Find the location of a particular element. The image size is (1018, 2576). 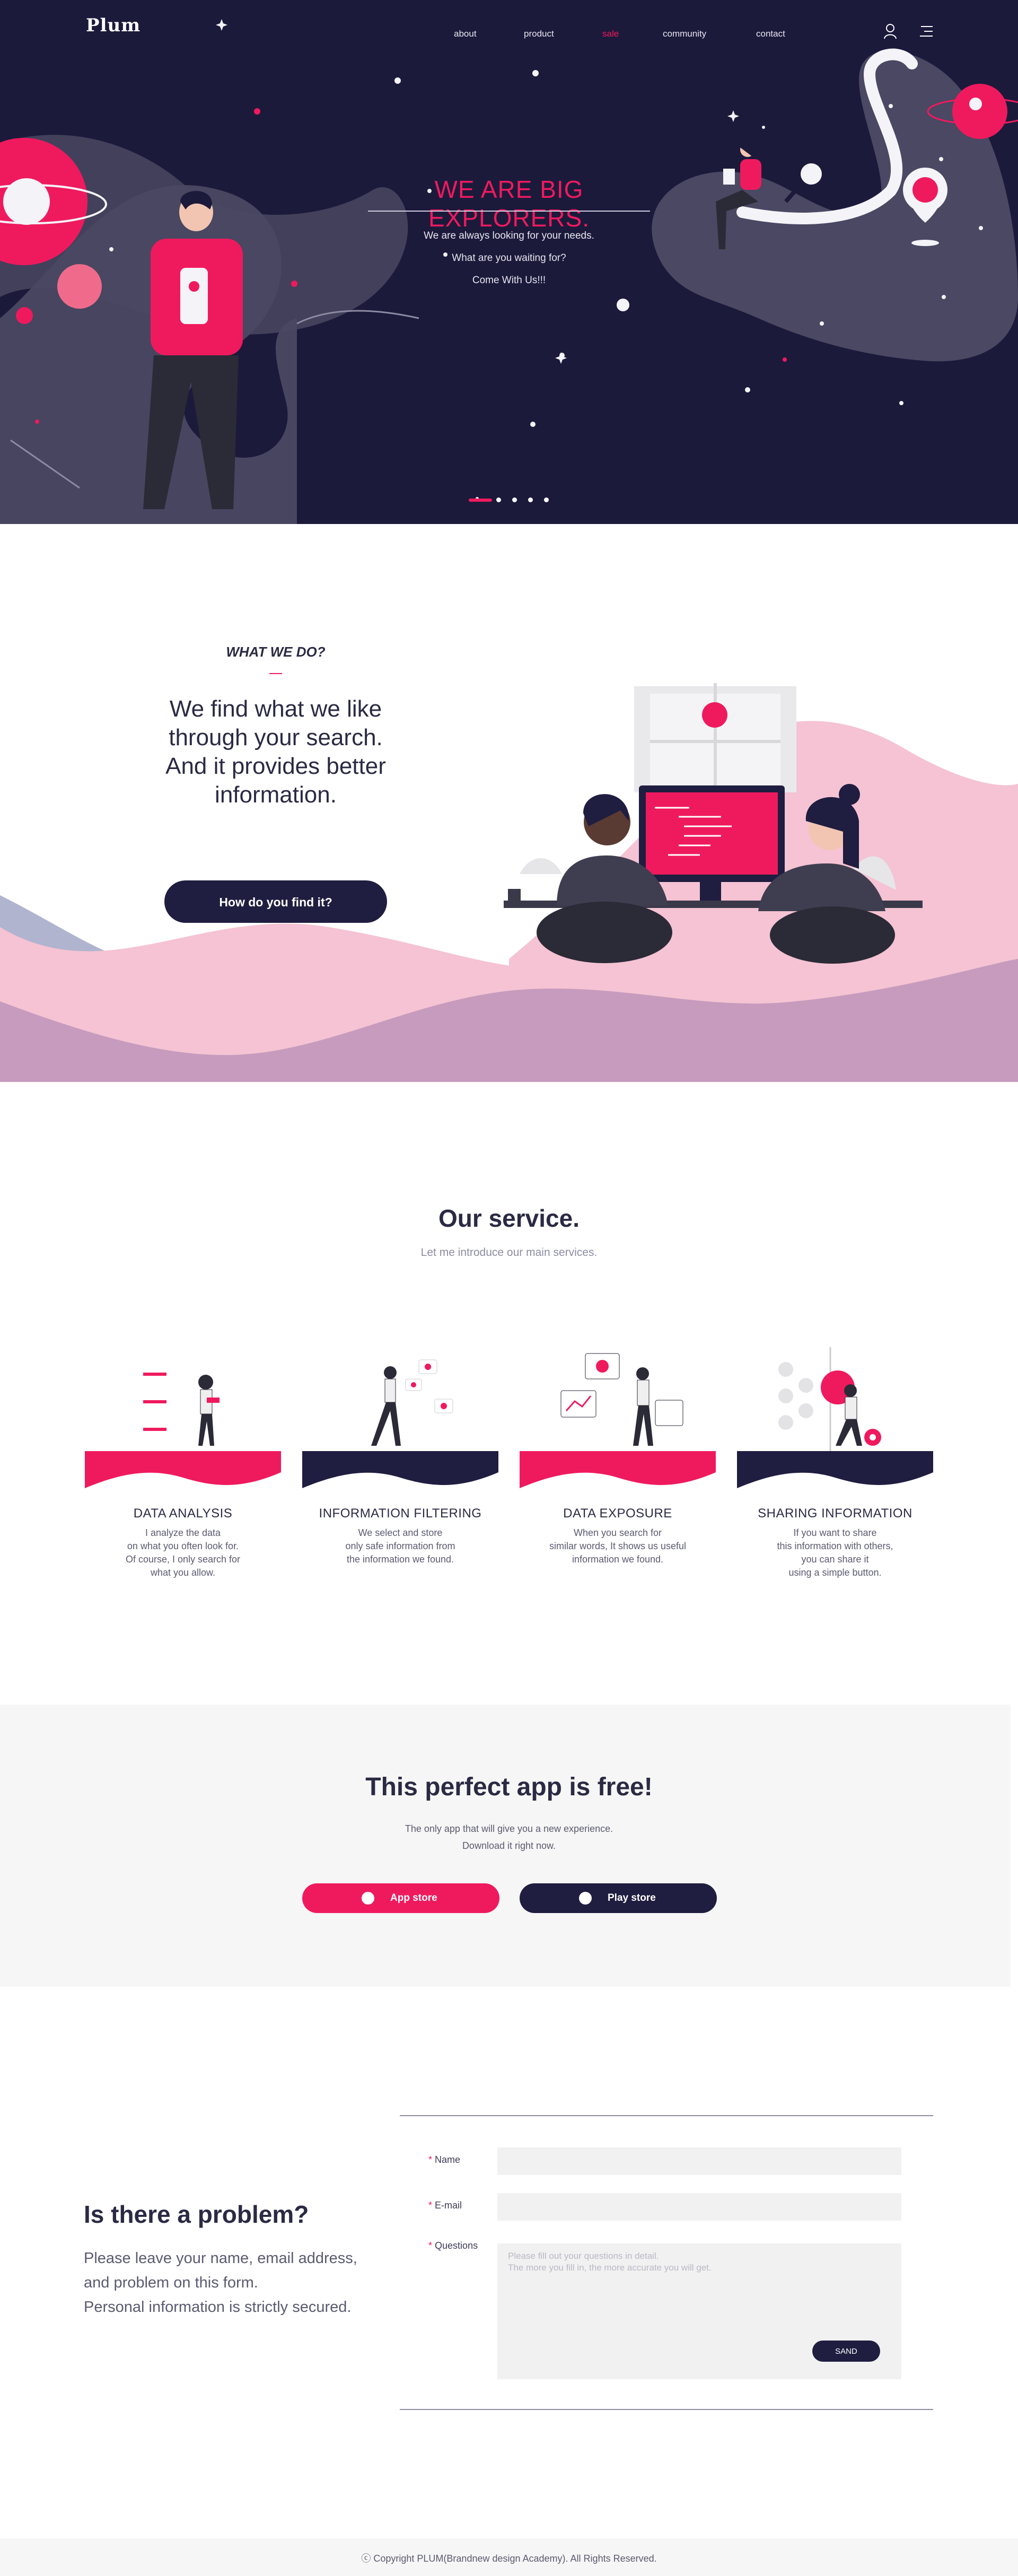

service-card-sharing-information is located at coordinates (835, 1421).